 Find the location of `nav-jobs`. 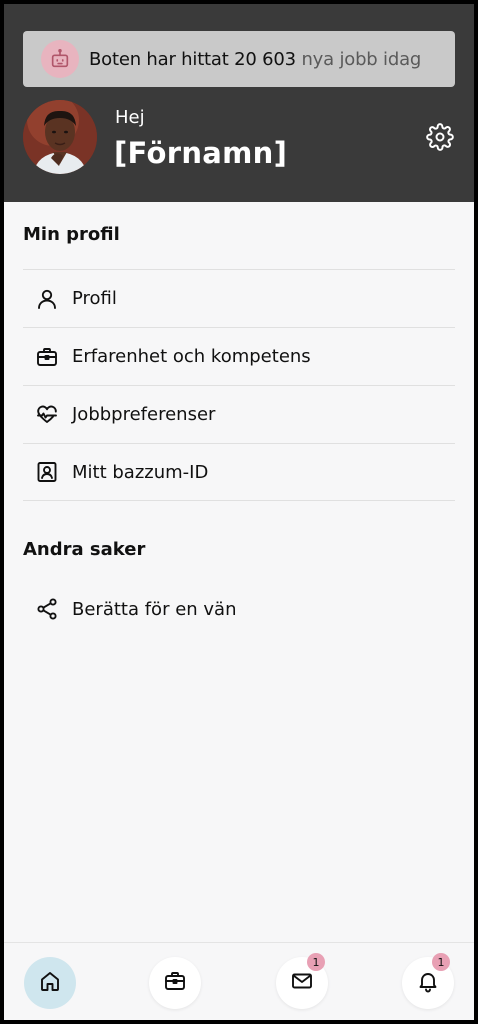

nav-jobs is located at coordinates (175, 983).